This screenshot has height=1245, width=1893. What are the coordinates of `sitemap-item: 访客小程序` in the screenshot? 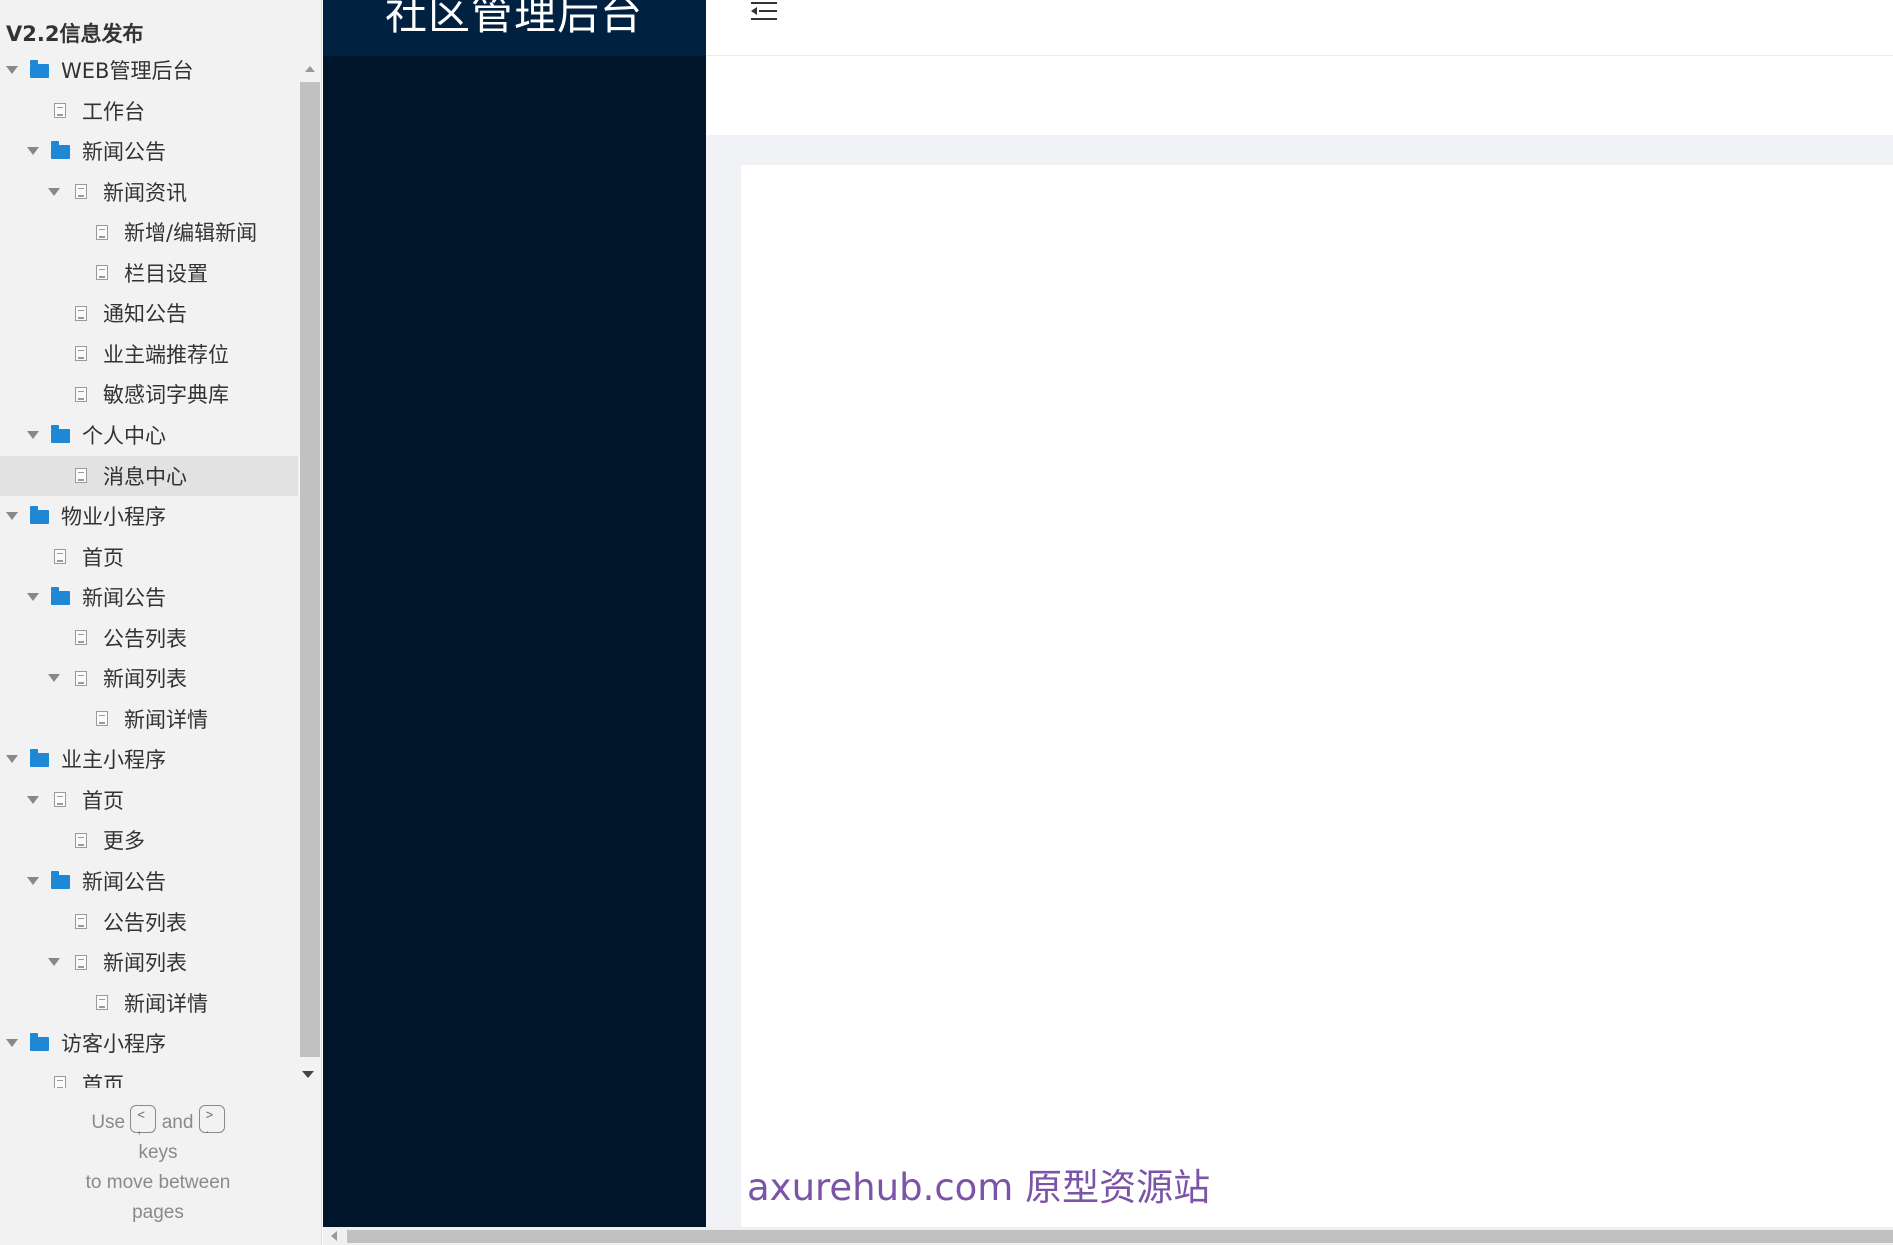 It's located at (149, 1043).